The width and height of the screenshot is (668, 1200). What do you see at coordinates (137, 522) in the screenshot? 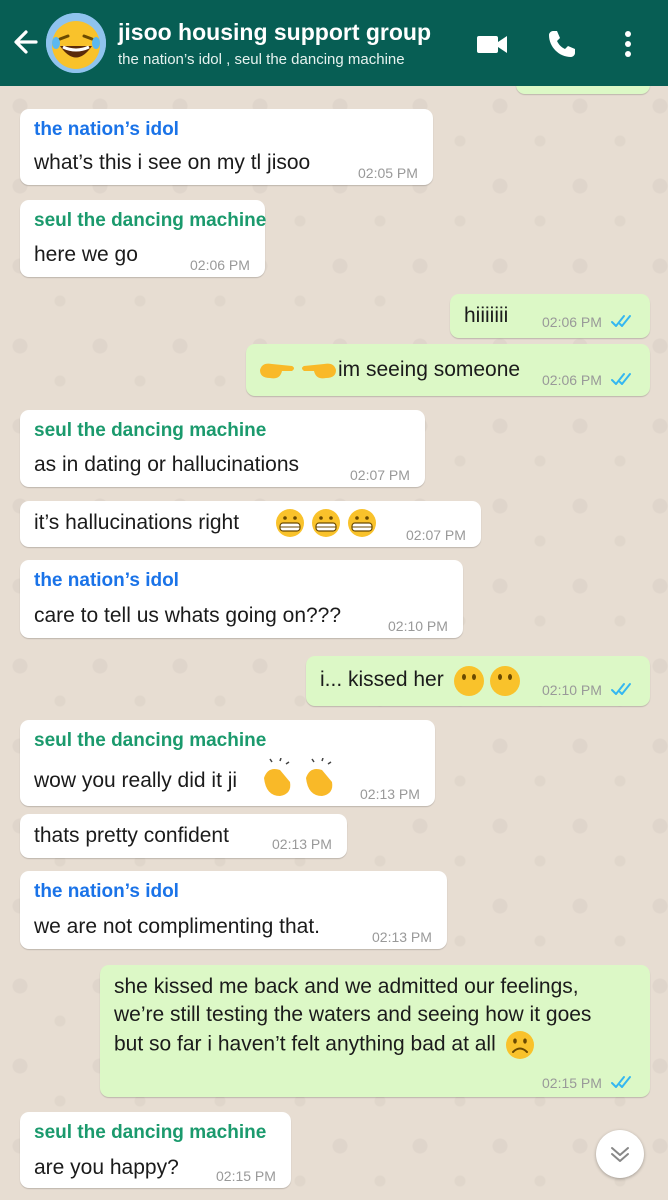
I see `message-text: it’s hallucinations right` at bounding box center [137, 522].